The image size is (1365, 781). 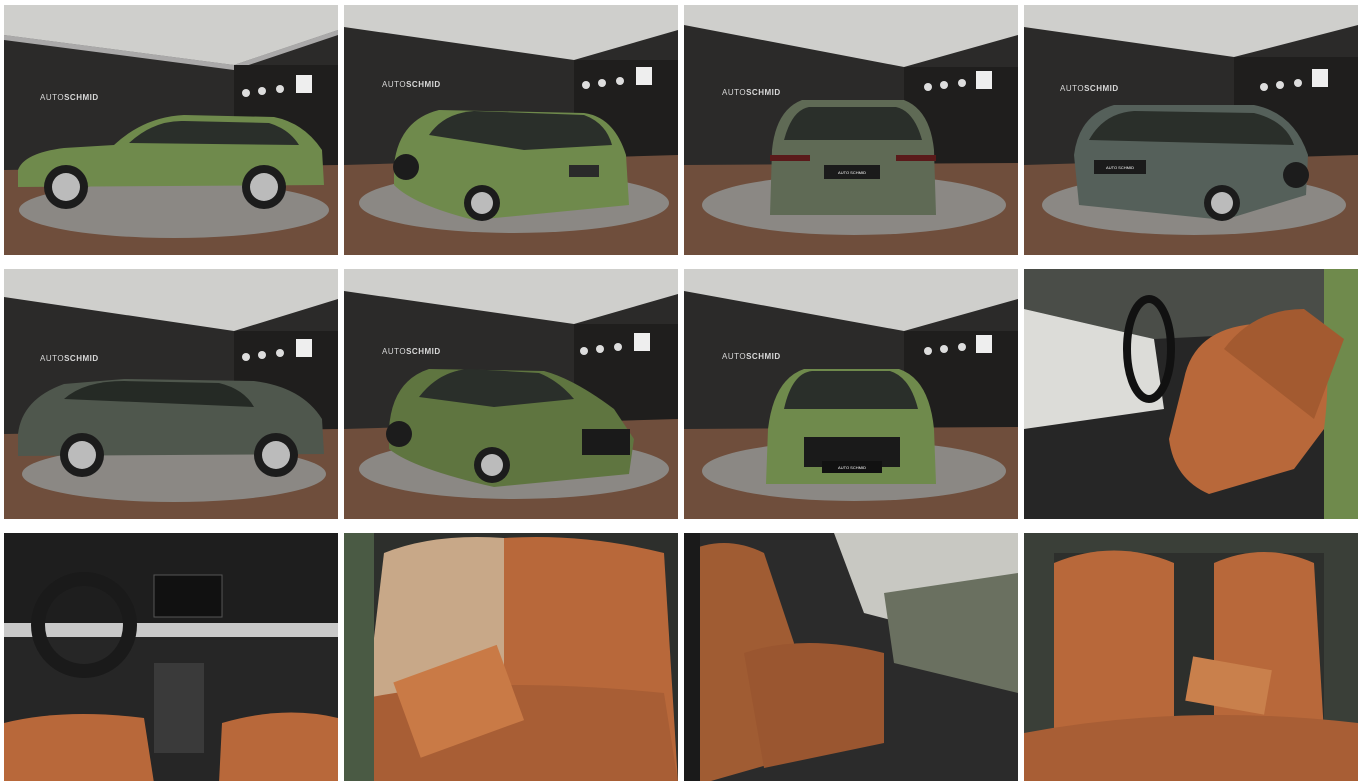 I want to click on photo-side-left: AUTOSCHMID, so click(x=171, y=130).